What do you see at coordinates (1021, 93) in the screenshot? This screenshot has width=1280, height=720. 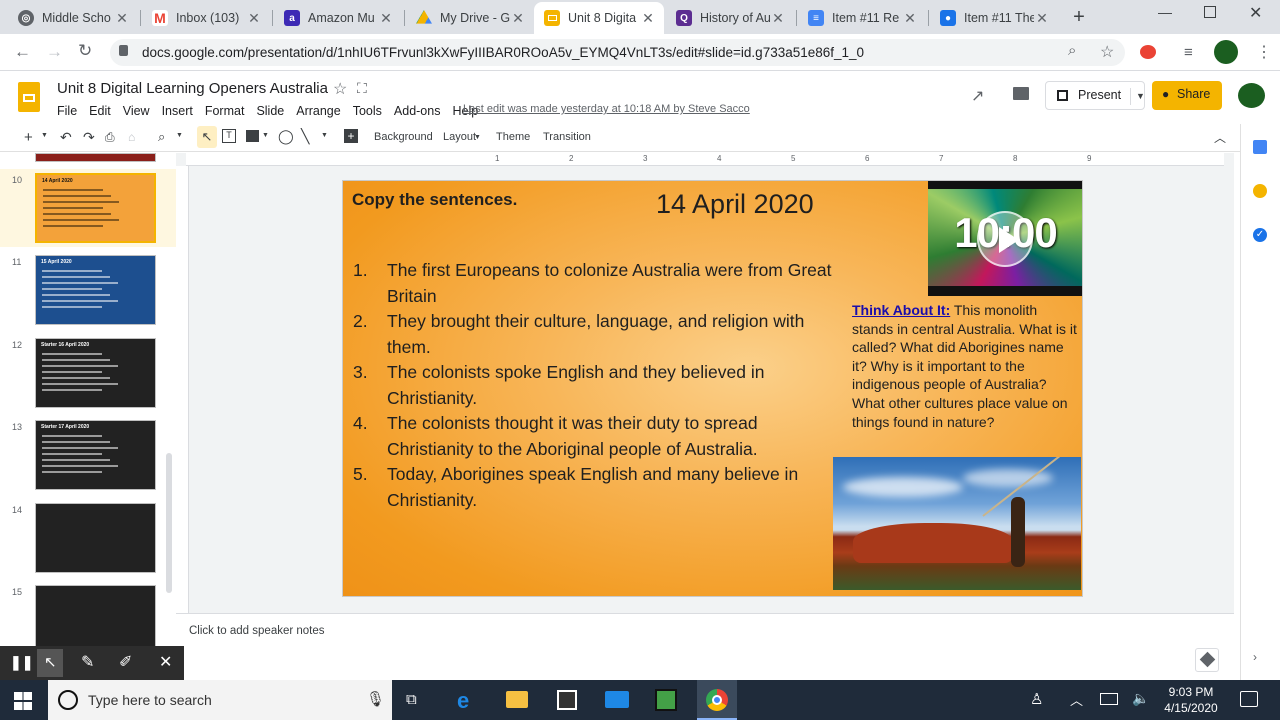 I see `comments-icon` at bounding box center [1021, 93].